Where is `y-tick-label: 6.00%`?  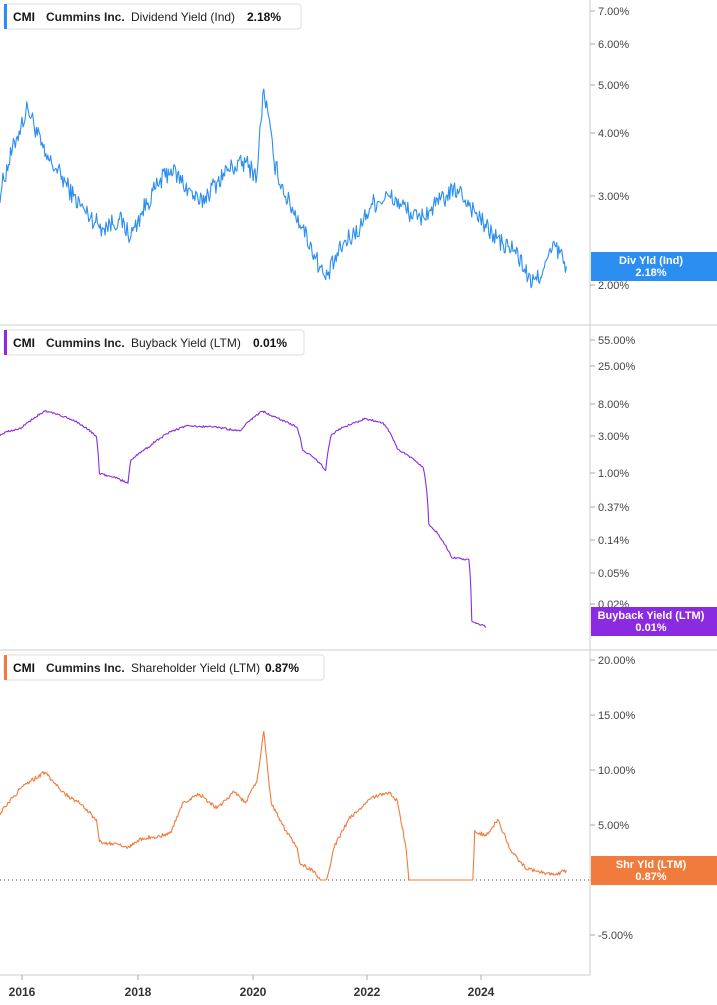 y-tick-label: 6.00% is located at coordinates (613, 45).